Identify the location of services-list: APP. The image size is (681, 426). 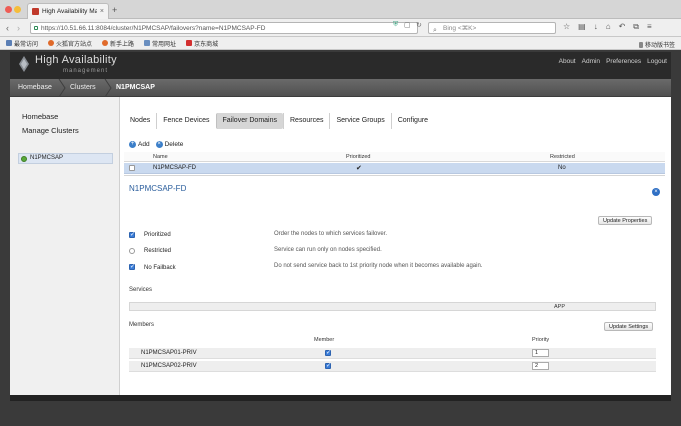
(392, 306).